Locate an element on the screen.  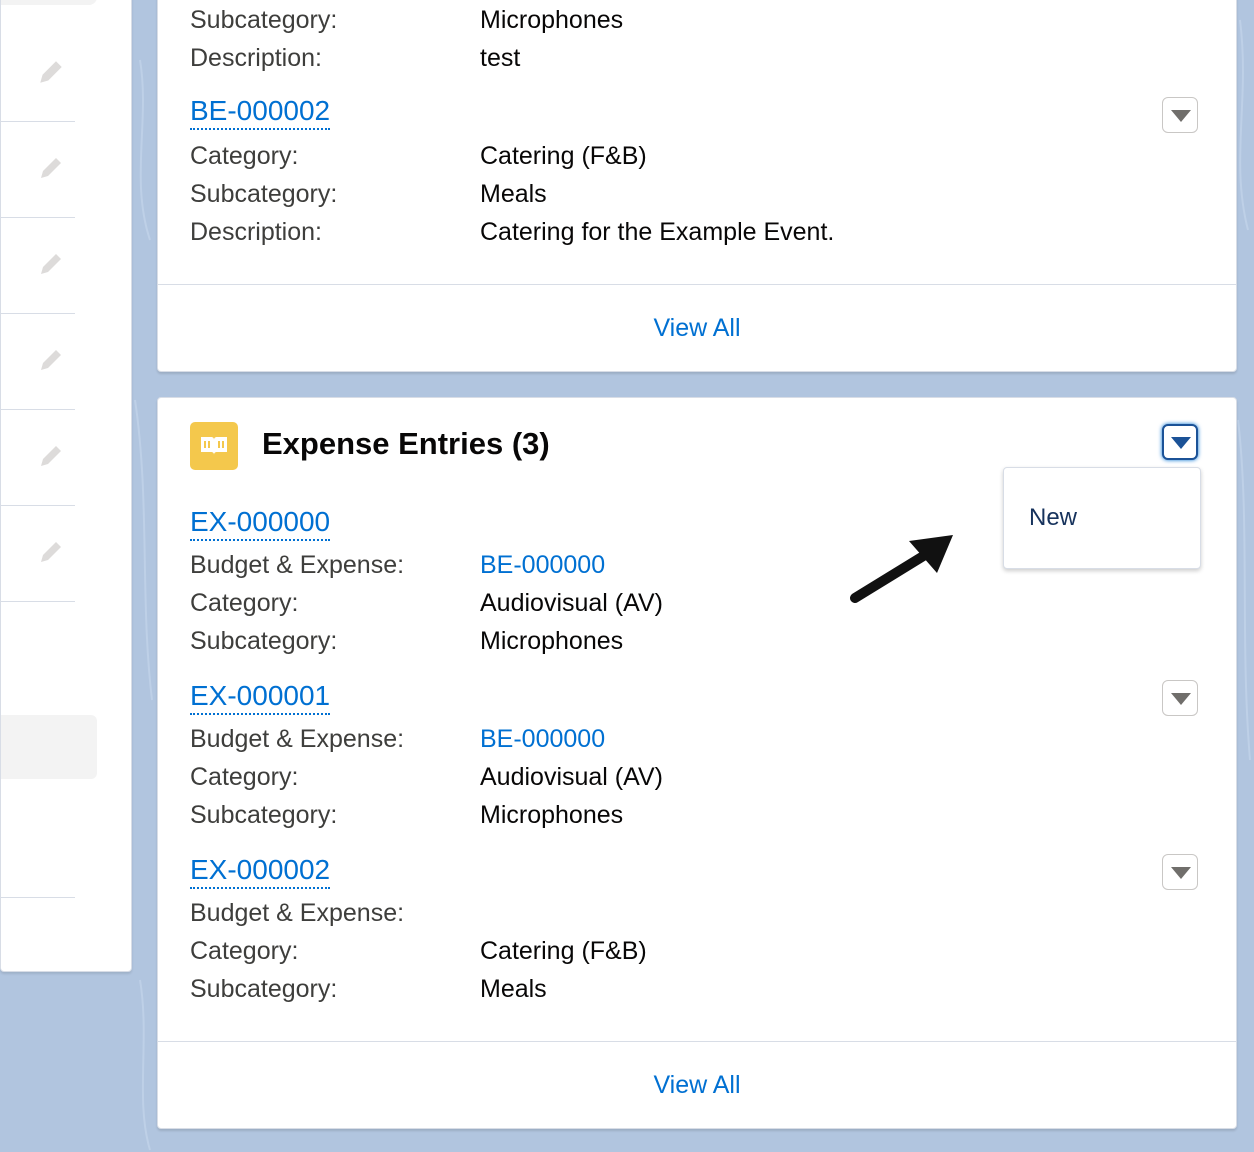
field-row: Budget & Expense: BE-000000 is located at coordinates (590, 739).